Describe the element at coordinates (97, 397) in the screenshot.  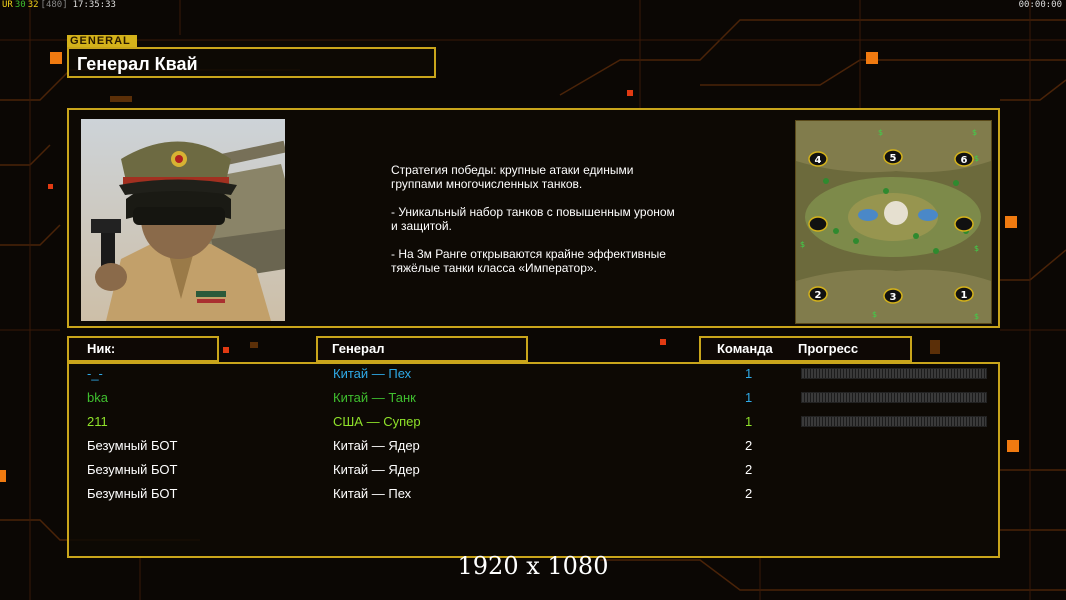
I see `player-nick: bka` at that location.